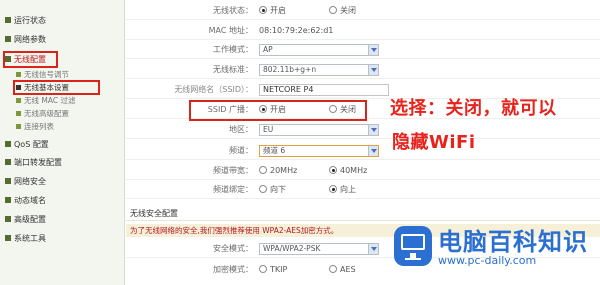 The width and height of the screenshot is (600, 285). I want to click on row-channel: 频道： 频道 6, so click(363, 151).